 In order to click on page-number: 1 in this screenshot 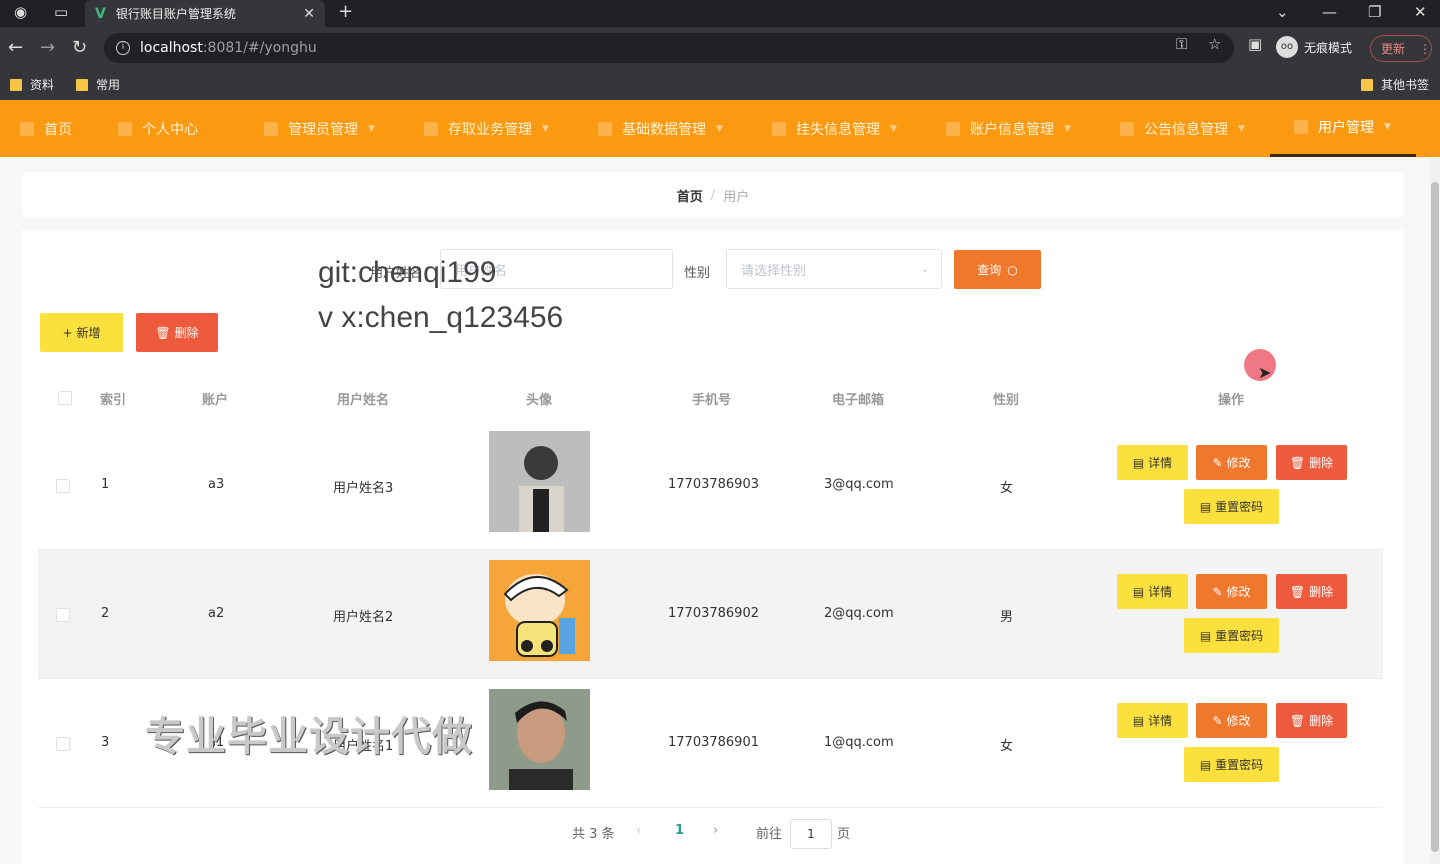, I will do `click(679, 830)`.